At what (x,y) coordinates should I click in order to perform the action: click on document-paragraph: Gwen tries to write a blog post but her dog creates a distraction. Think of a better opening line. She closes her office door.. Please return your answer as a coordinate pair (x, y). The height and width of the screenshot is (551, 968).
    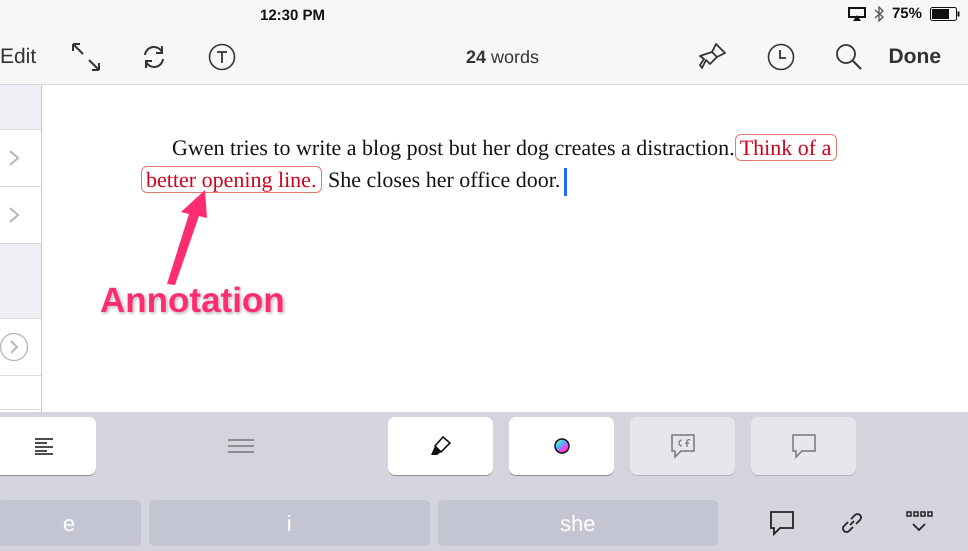
    Looking at the image, I should click on (508, 164).